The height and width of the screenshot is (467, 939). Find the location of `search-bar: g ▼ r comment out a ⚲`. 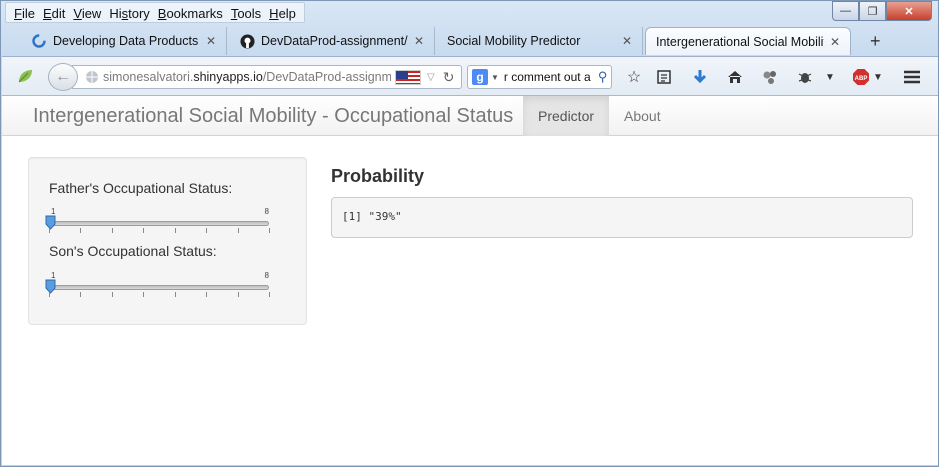

search-bar: g ▼ r comment out a ⚲ is located at coordinates (539, 77).